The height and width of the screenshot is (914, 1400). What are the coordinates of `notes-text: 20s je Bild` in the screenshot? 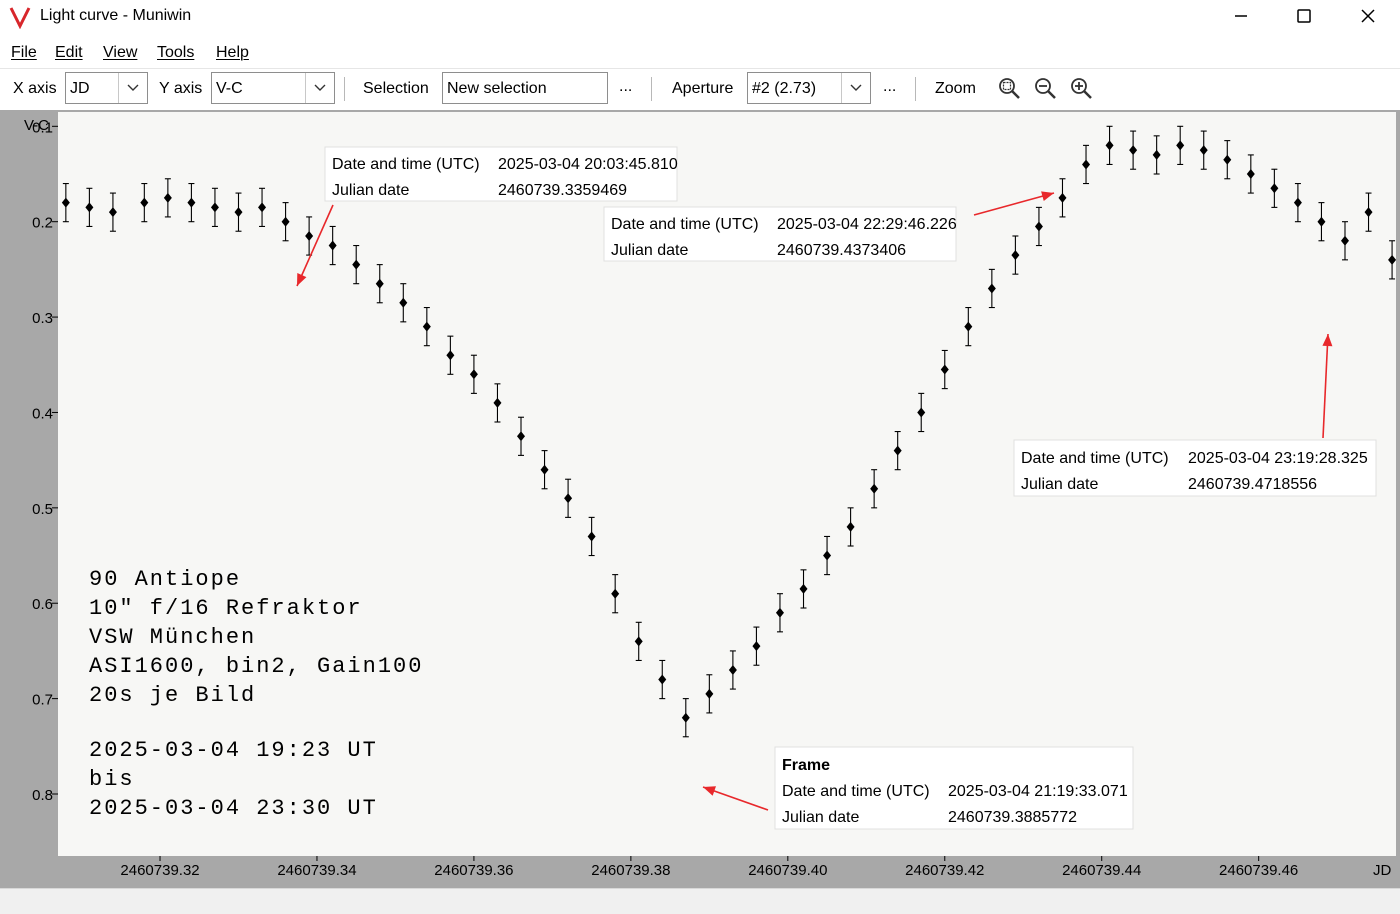 It's located at (172, 695).